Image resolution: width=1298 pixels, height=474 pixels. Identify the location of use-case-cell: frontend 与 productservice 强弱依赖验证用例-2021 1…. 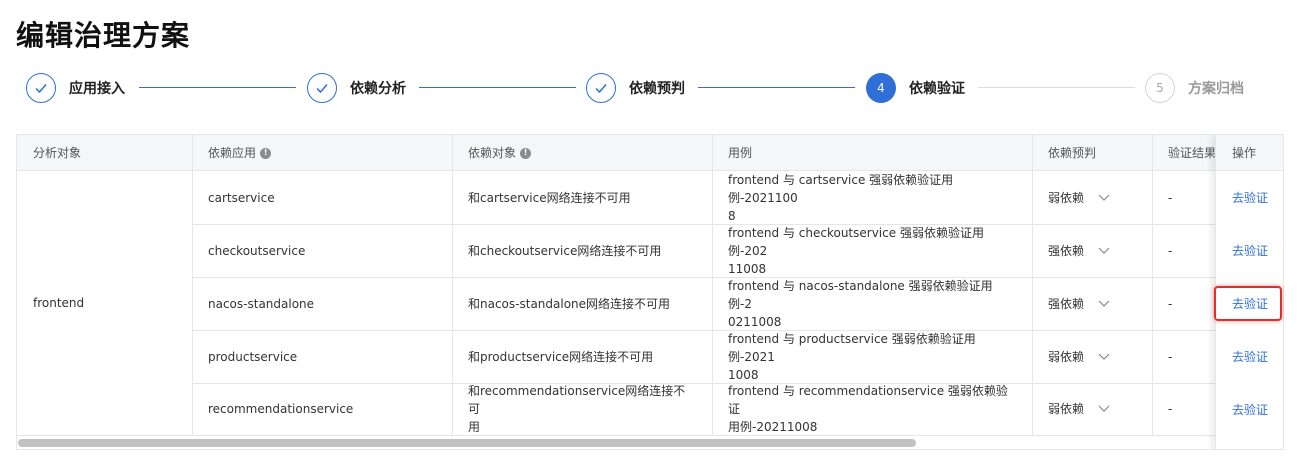
(852, 356).